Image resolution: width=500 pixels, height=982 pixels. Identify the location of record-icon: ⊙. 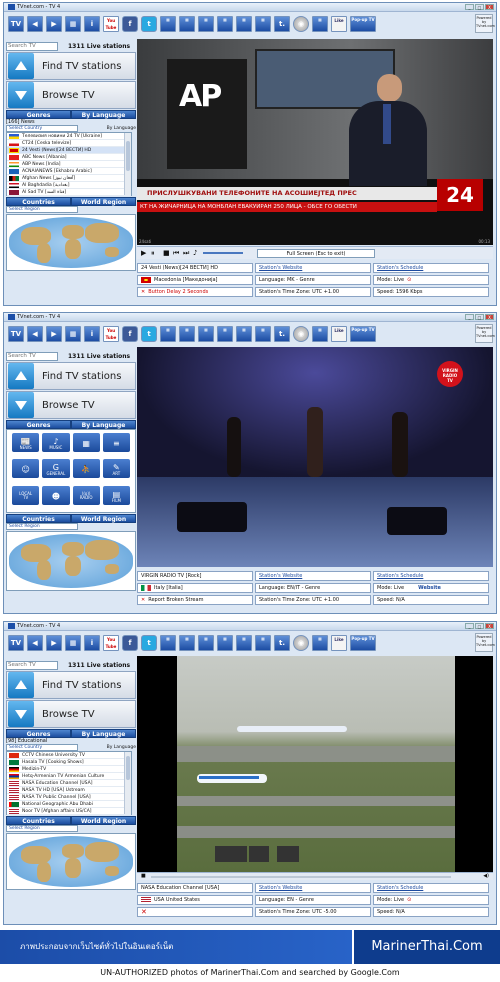
(409, 900).